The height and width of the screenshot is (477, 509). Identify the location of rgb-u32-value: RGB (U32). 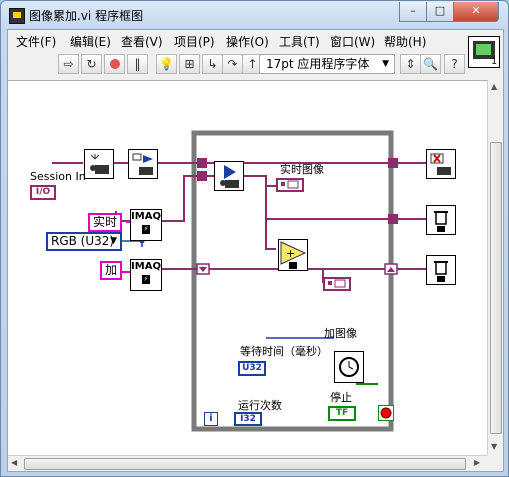
(83, 241).